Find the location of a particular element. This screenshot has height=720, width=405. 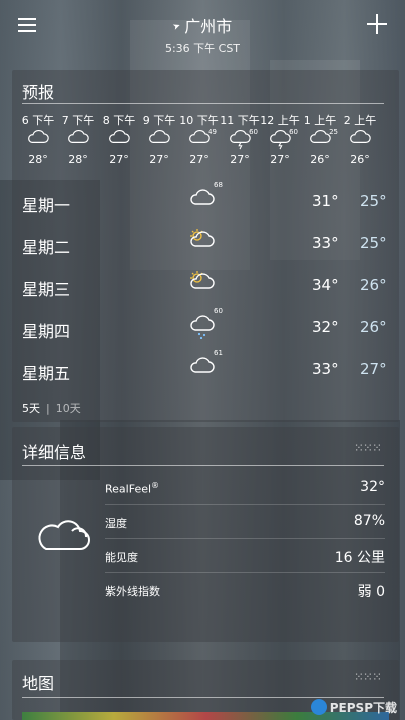

hourly-item: 11 下午 60 27° is located at coordinates (240, 139).